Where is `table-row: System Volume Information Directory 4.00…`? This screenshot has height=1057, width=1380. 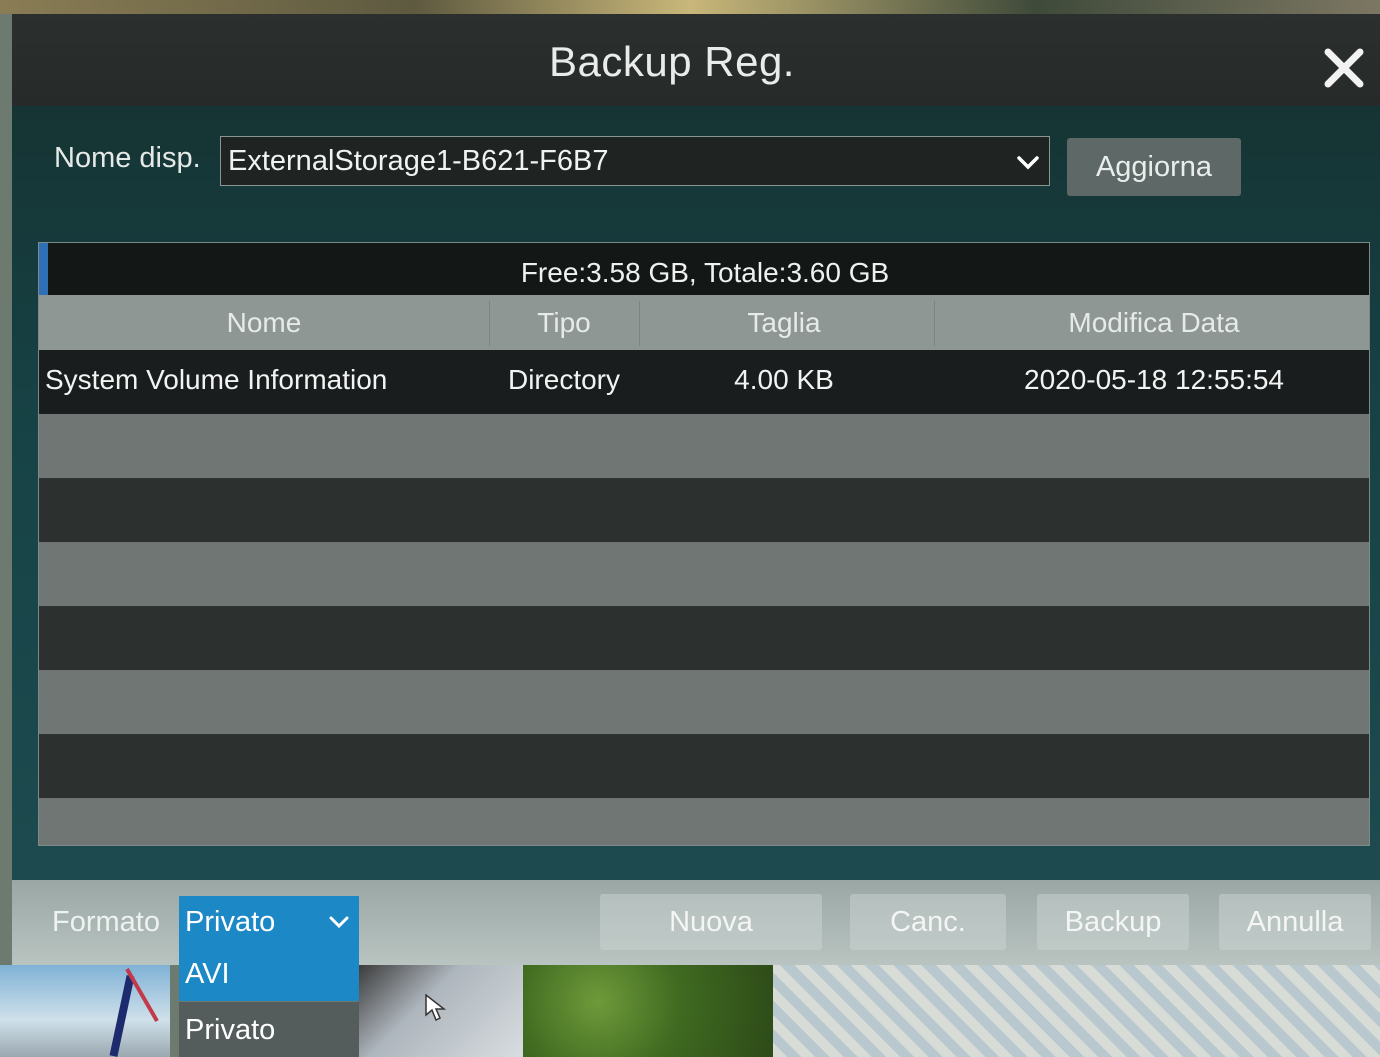
table-row: System Volume Information Directory 4.00… is located at coordinates (704, 382).